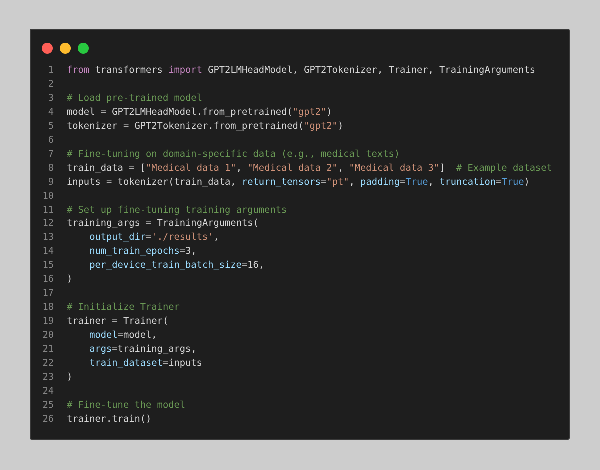 Image resolution: width=600 pixels, height=470 pixels. Describe the element at coordinates (298, 183) in the screenshot. I see `code-line: inputs = tokenizer(train_data, return_tensors="pt", padding=True, truncation=True)` at that location.